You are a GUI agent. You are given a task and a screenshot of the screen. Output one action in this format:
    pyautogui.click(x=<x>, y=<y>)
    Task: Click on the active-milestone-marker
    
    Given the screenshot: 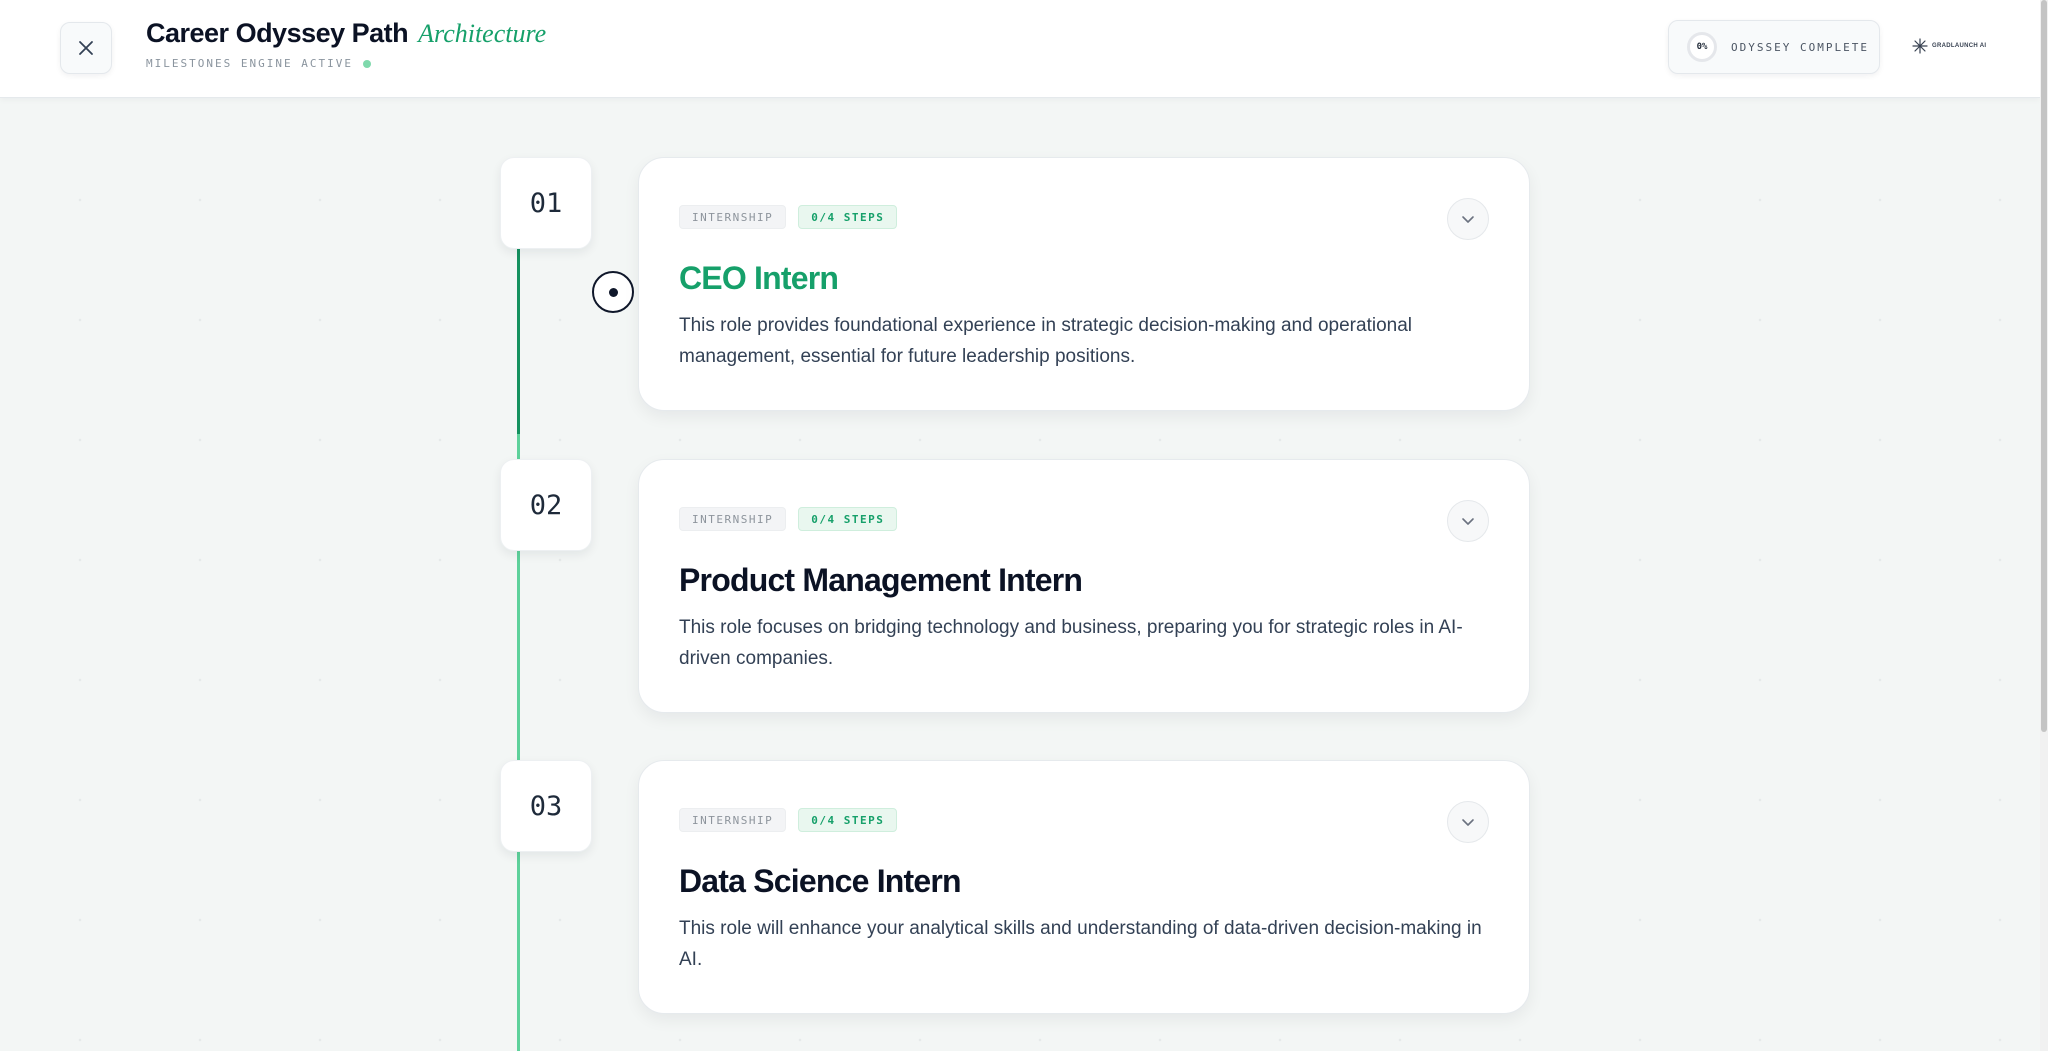 What is the action you would take?
    pyautogui.click(x=613, y=292)
    